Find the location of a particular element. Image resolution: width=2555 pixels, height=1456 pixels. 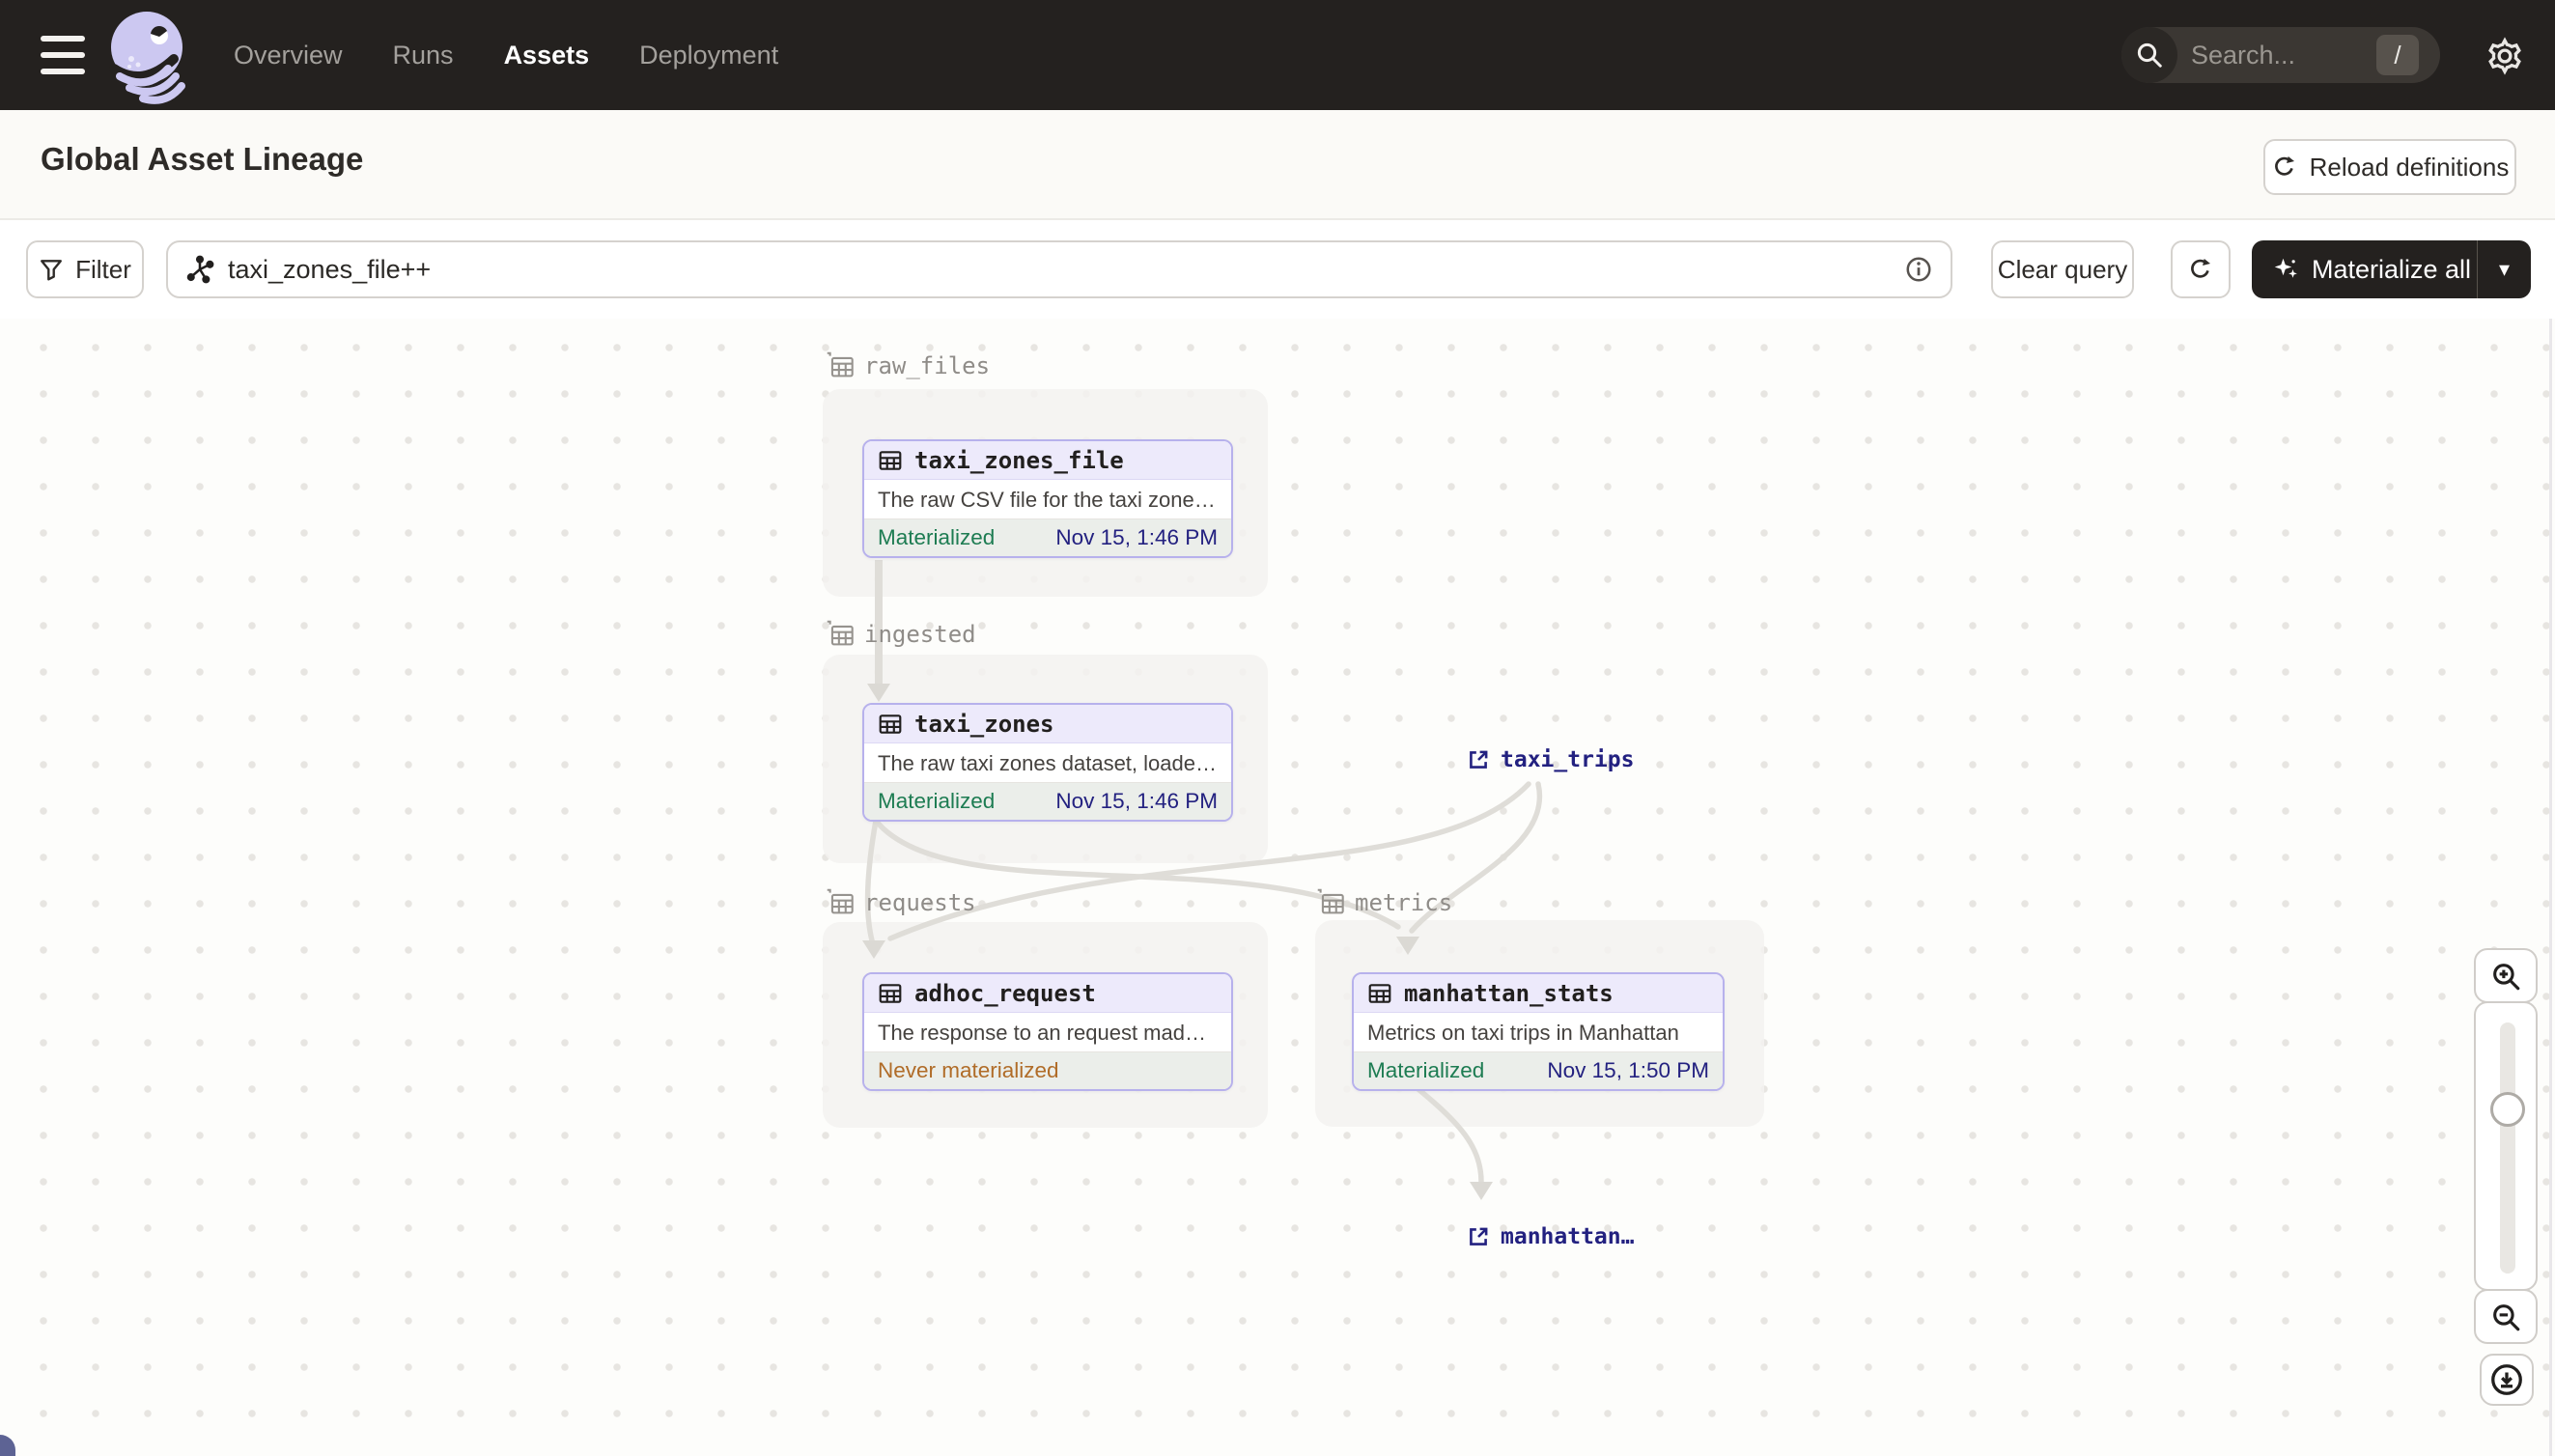

download-image-button is located at coordinates (2507, 1380).